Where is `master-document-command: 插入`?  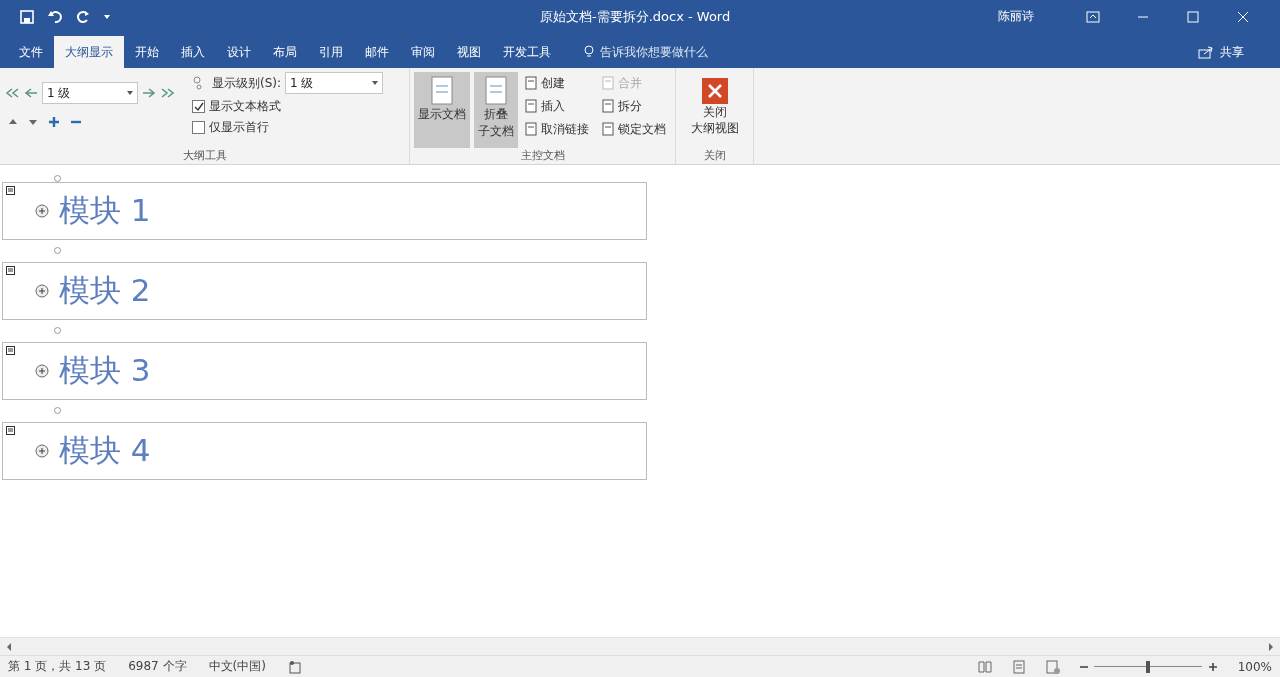 master-document-command: 插入 is located at coordinates (556, 106).